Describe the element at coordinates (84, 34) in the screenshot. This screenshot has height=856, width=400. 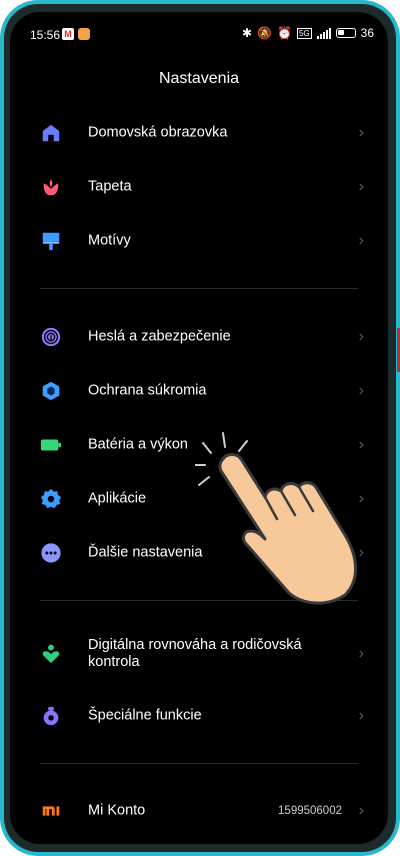
I see `app-notification-icon` at that location.